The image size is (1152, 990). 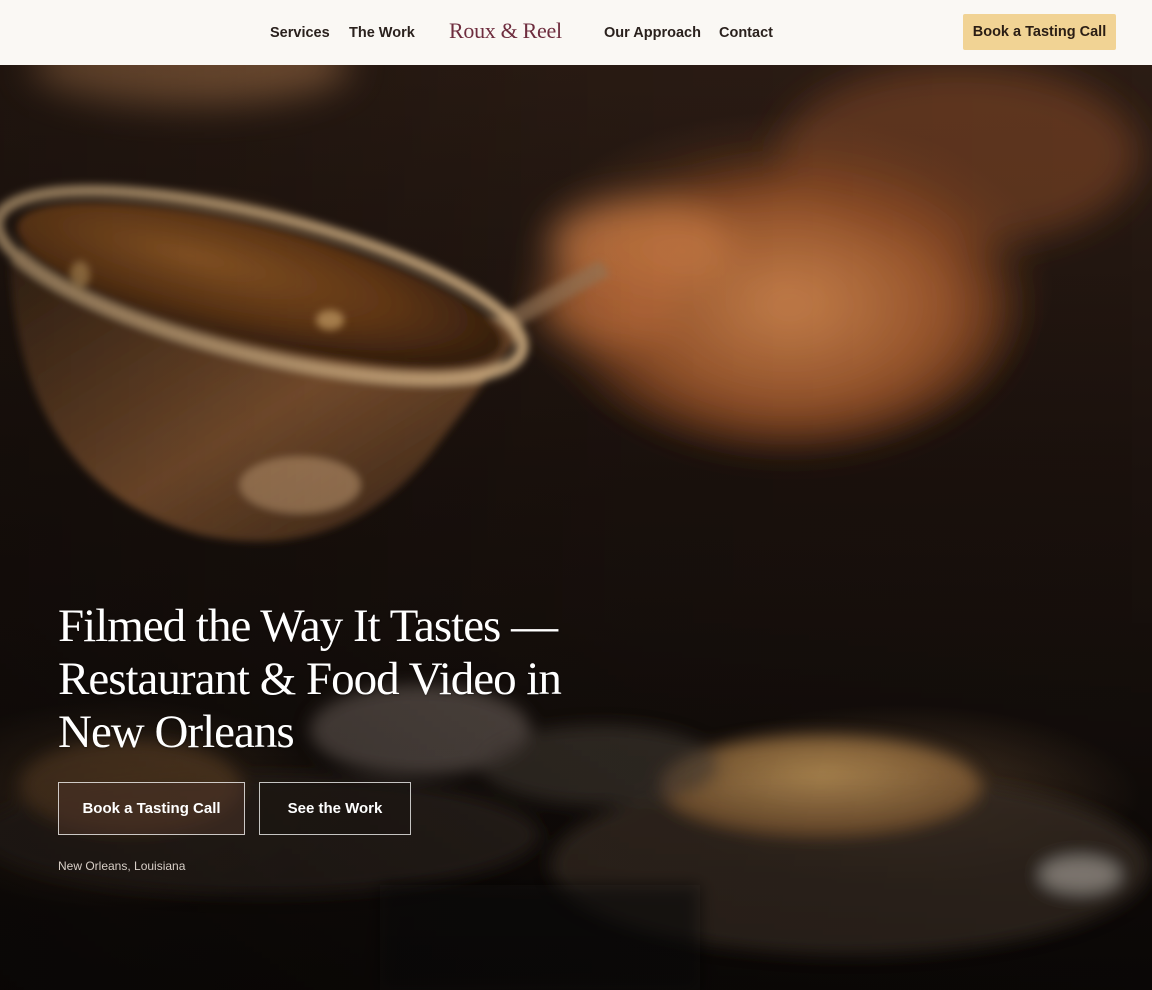 What do you see at coordinates (335, 808) in the screenshot?
I see `hero-see-the-work-button: See the Work` at bounding box center [335, 808].